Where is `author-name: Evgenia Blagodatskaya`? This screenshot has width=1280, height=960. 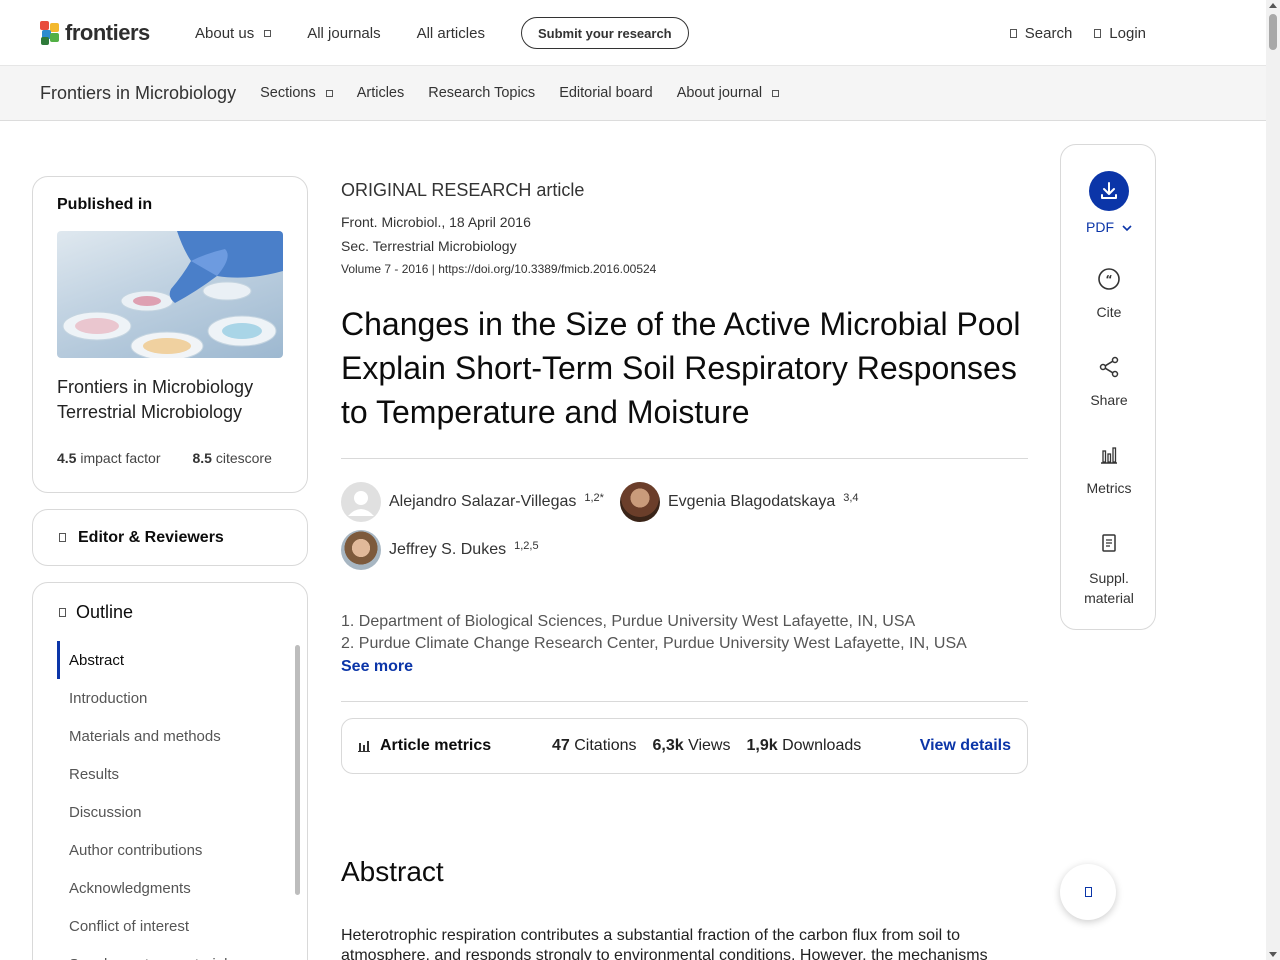 author-name: Evgenia Blagodatskaya is located at coordinates (752, 501).